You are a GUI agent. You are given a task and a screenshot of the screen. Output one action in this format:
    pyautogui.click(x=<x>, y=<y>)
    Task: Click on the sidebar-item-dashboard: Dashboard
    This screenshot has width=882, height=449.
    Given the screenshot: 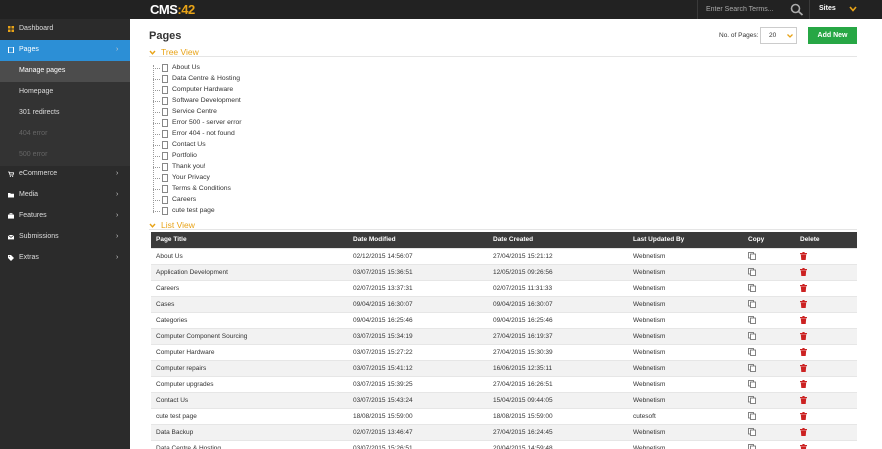 What is the action you would take?
    pyautogui.click(x=65, y=29)
    